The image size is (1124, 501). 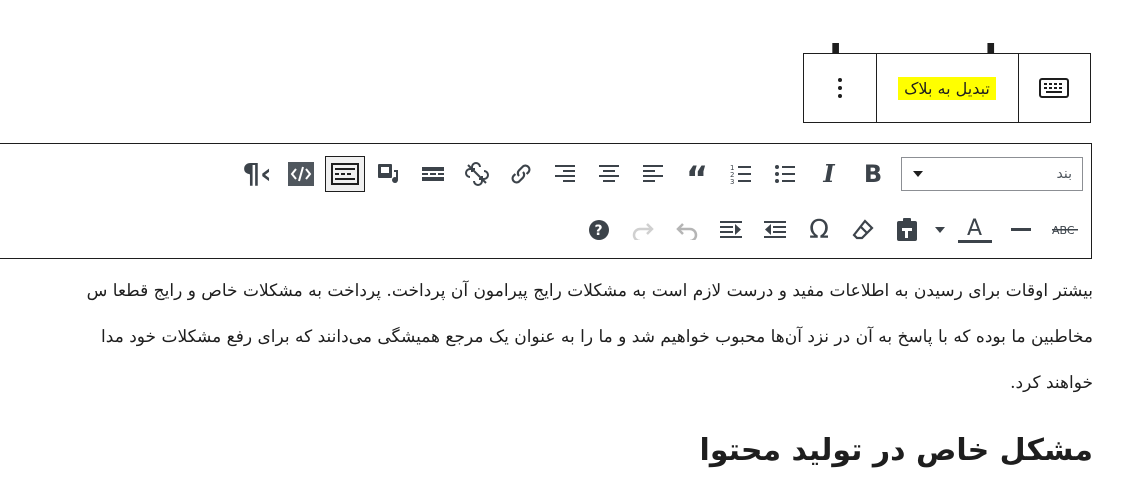 I want to click on convert-to-blocks-label: تبدیل به بلاک, so click(x=947, y=88).